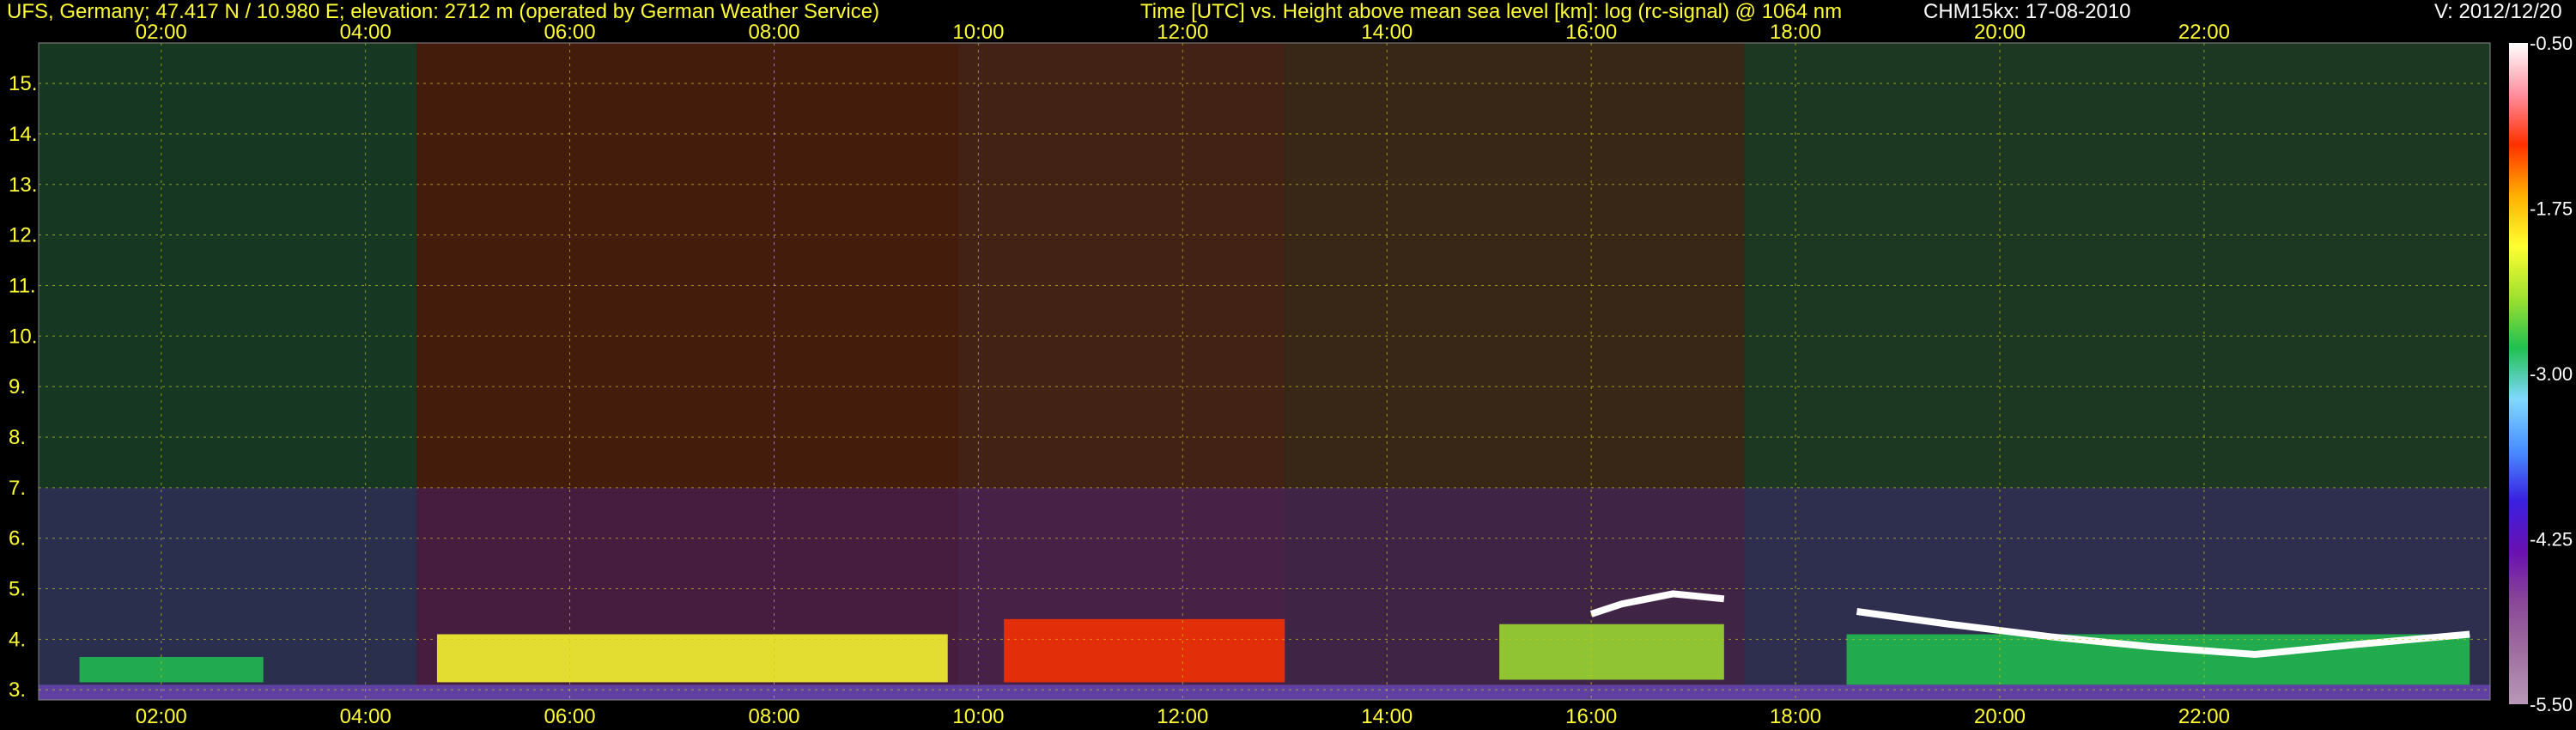 The image size is (2576, 730). Describe the element at coordinates (23, 134) in the screenshot. I see `y-tick-label: 14.` at that location.